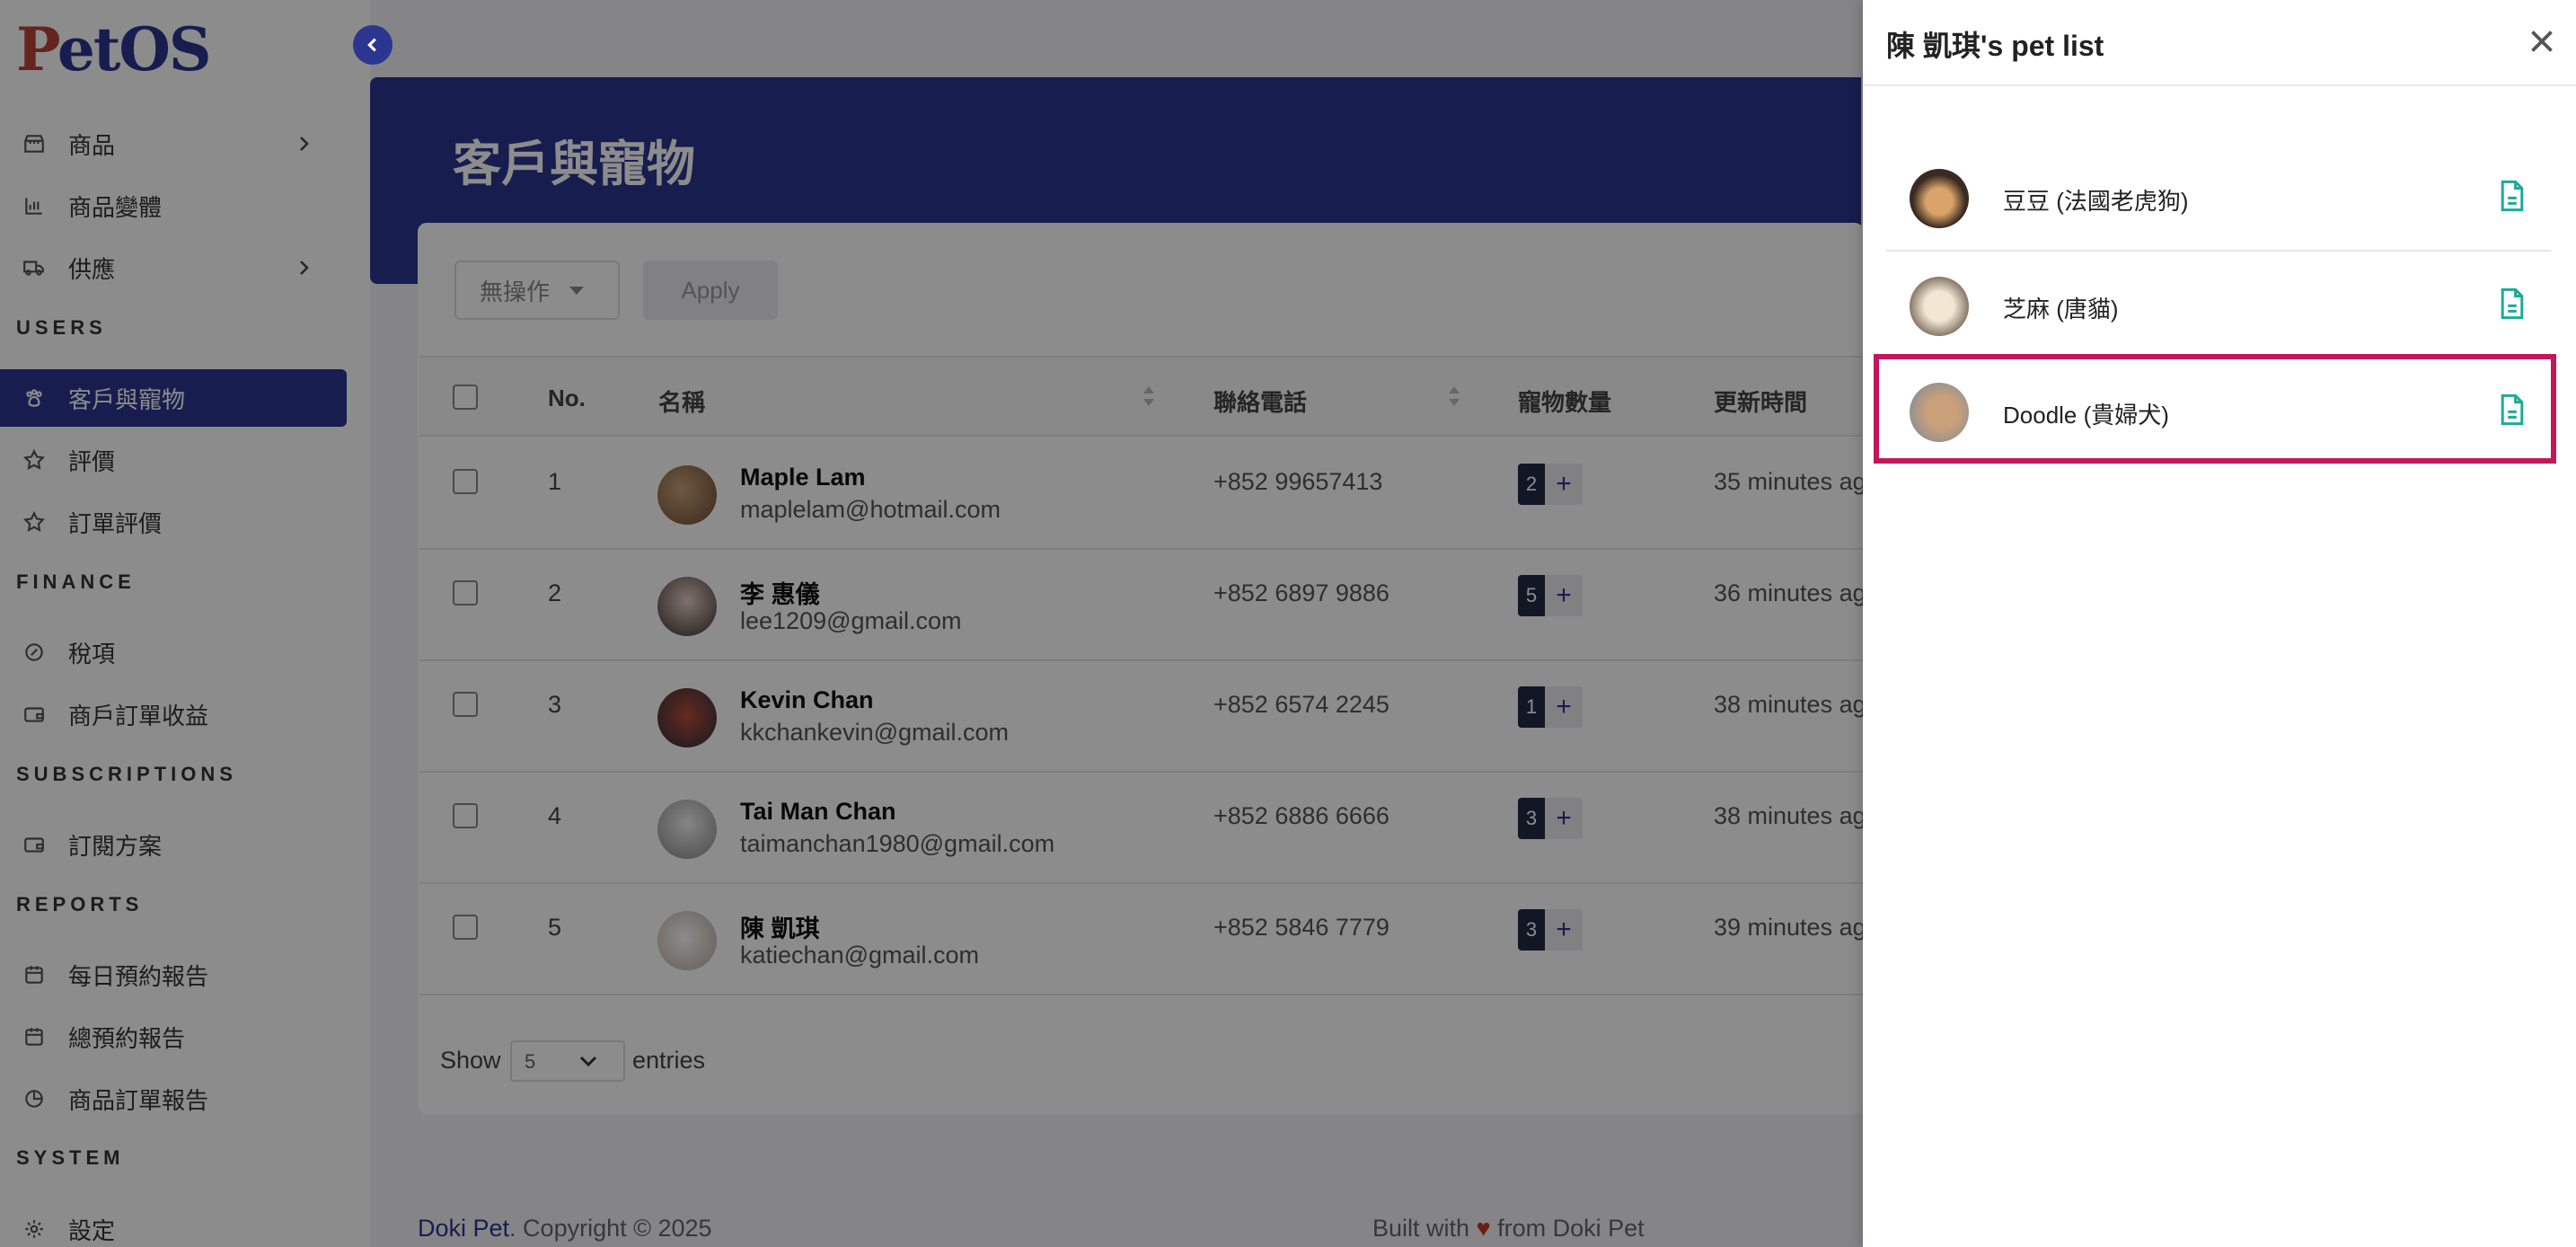 This screenshot has width=2576, height=1247. I want to click on chevron-left-icon, so click(371, 45).